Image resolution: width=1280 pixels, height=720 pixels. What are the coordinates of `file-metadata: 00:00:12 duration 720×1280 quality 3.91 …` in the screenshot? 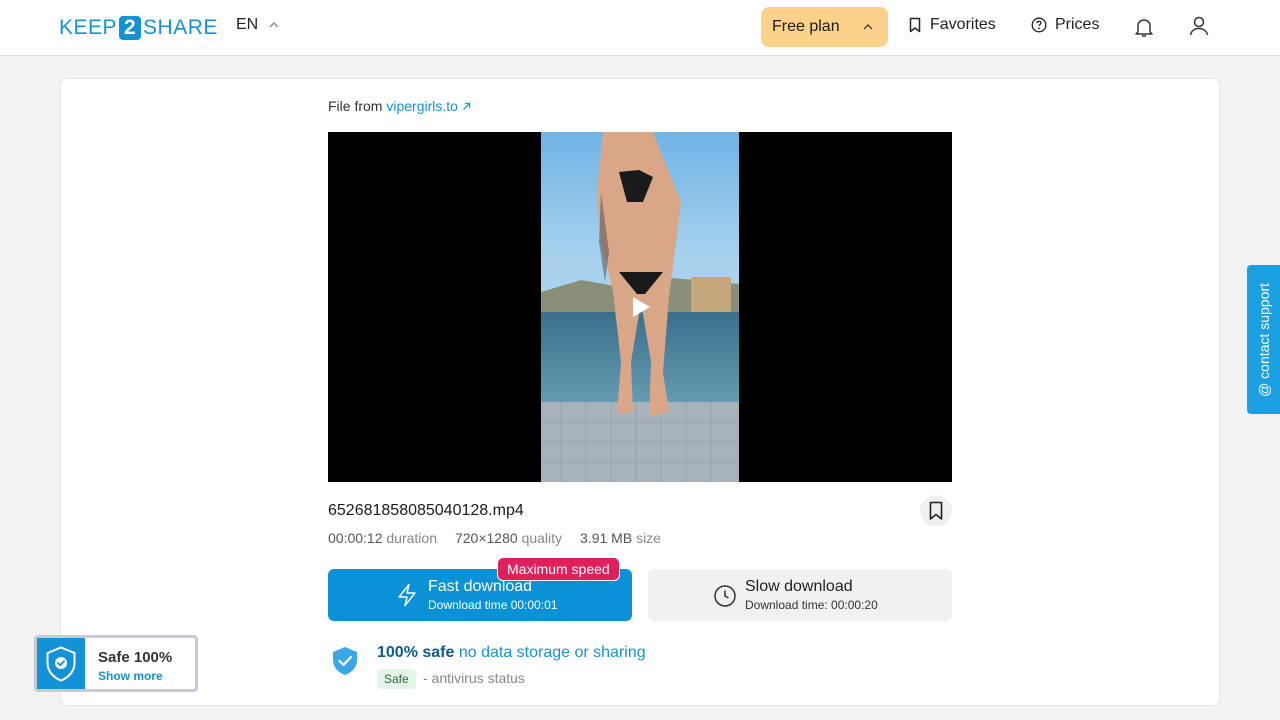 It's located at (494, 538).